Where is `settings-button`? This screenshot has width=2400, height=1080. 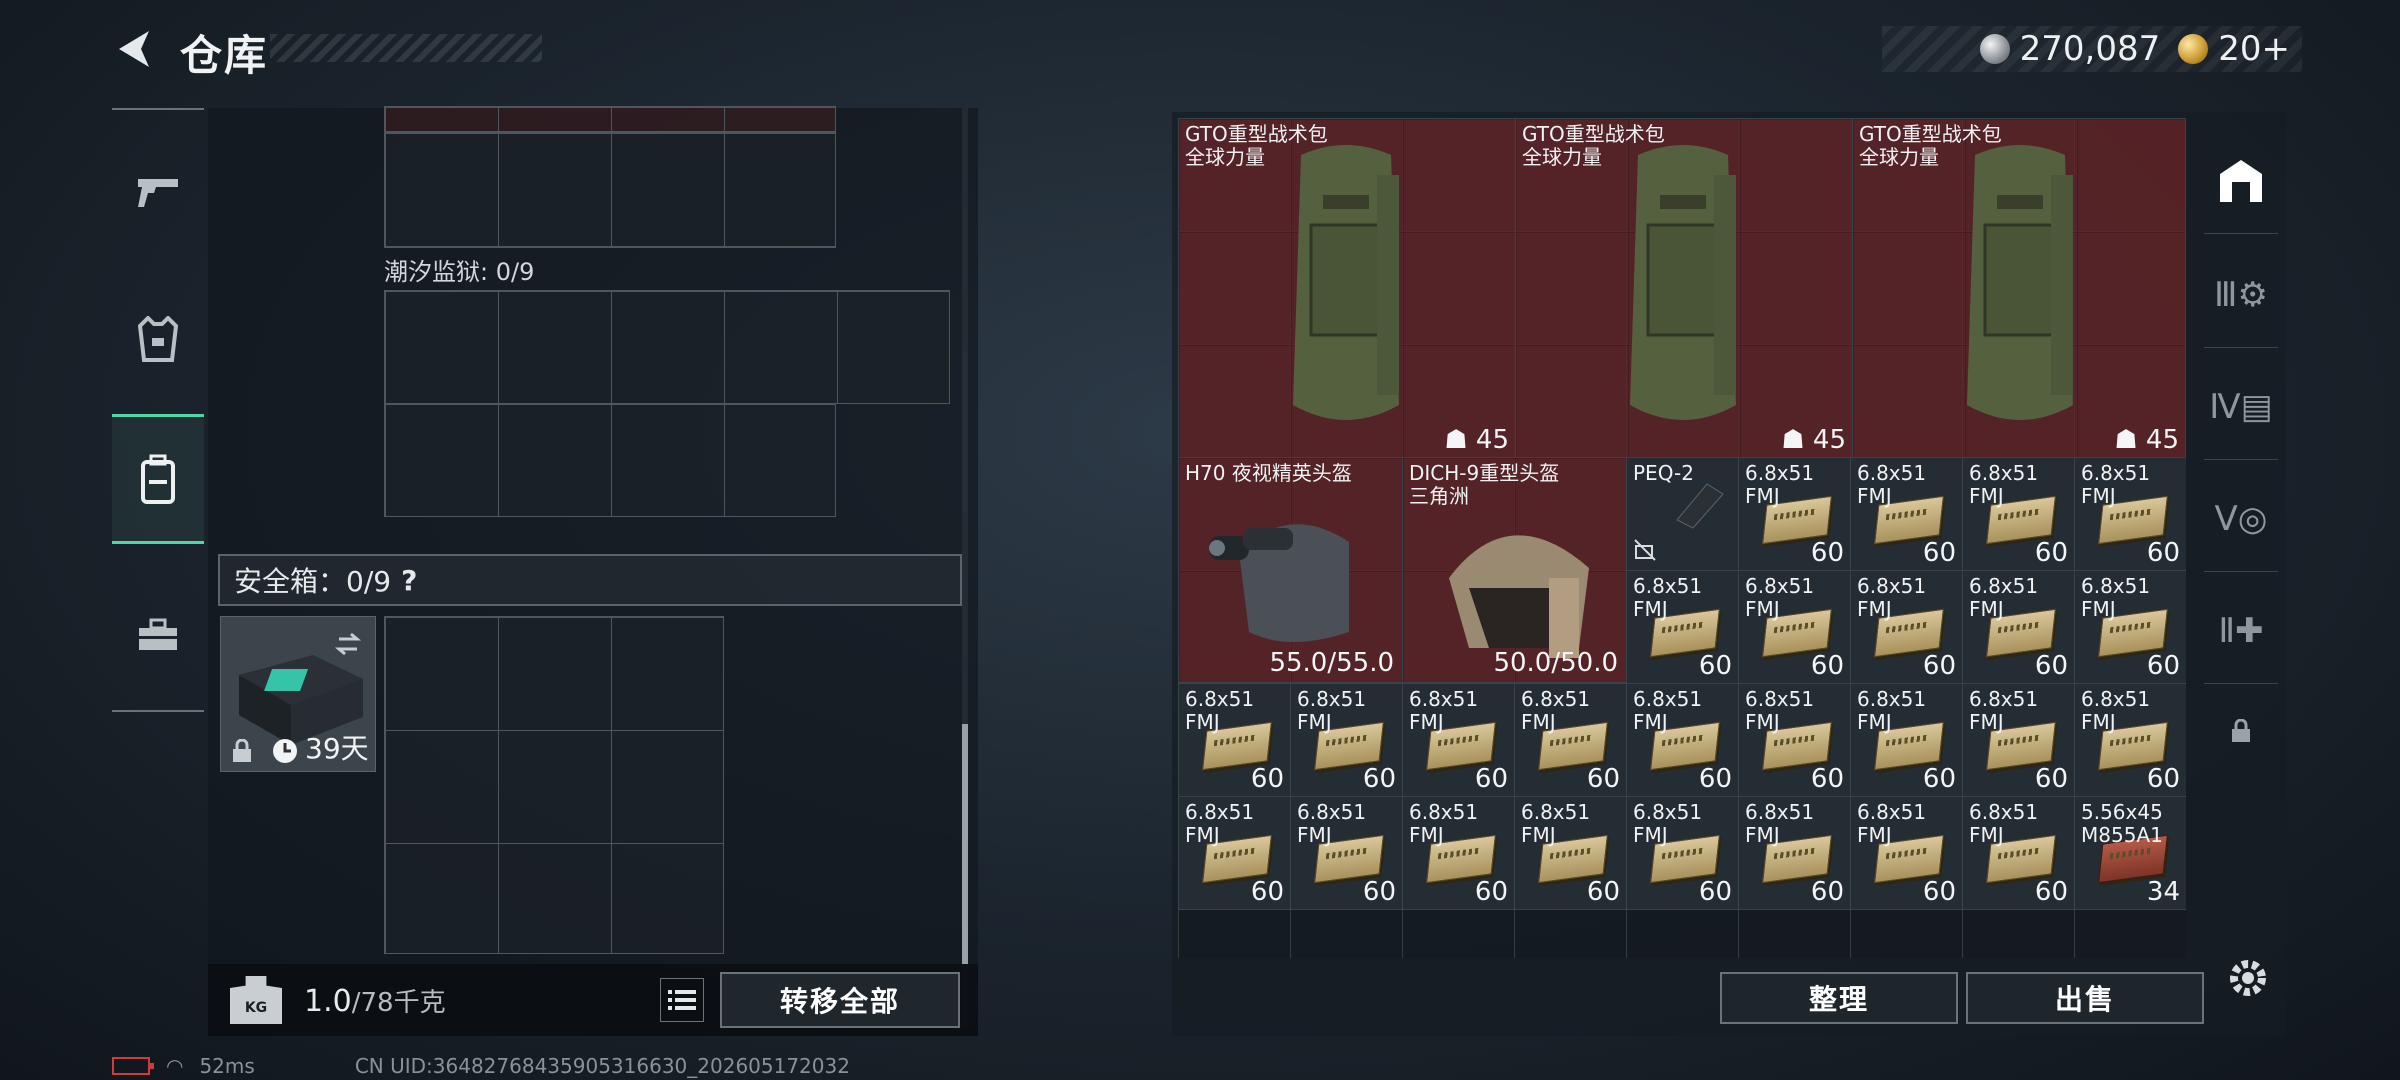
settings-button is located at coordinates (2248, 978).